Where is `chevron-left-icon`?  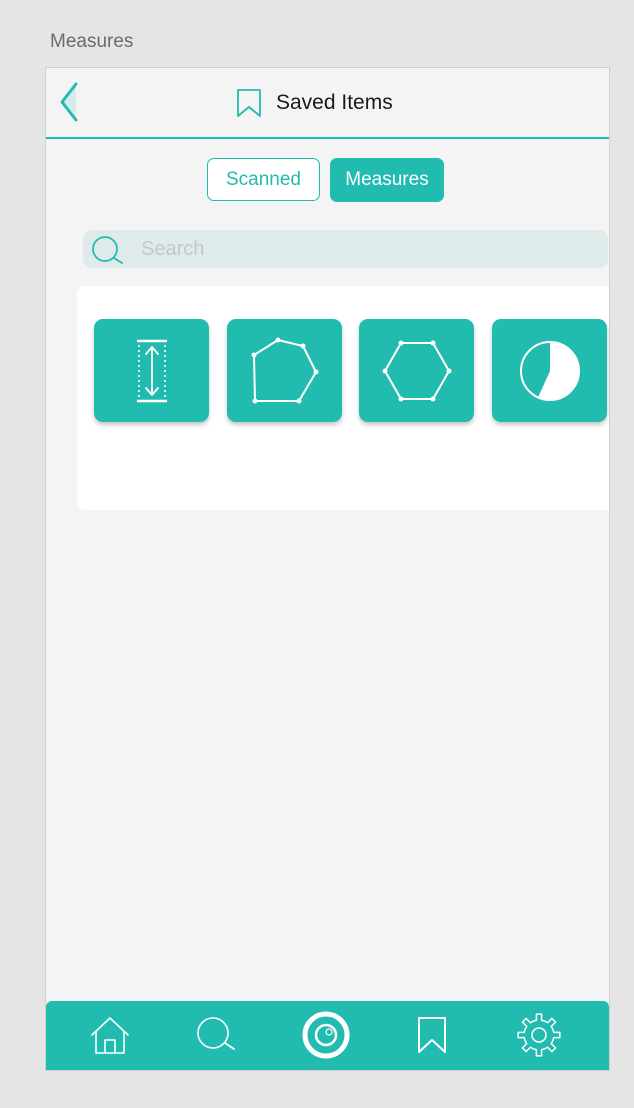 chevron-left-icon is located at coordinates (69, 102).